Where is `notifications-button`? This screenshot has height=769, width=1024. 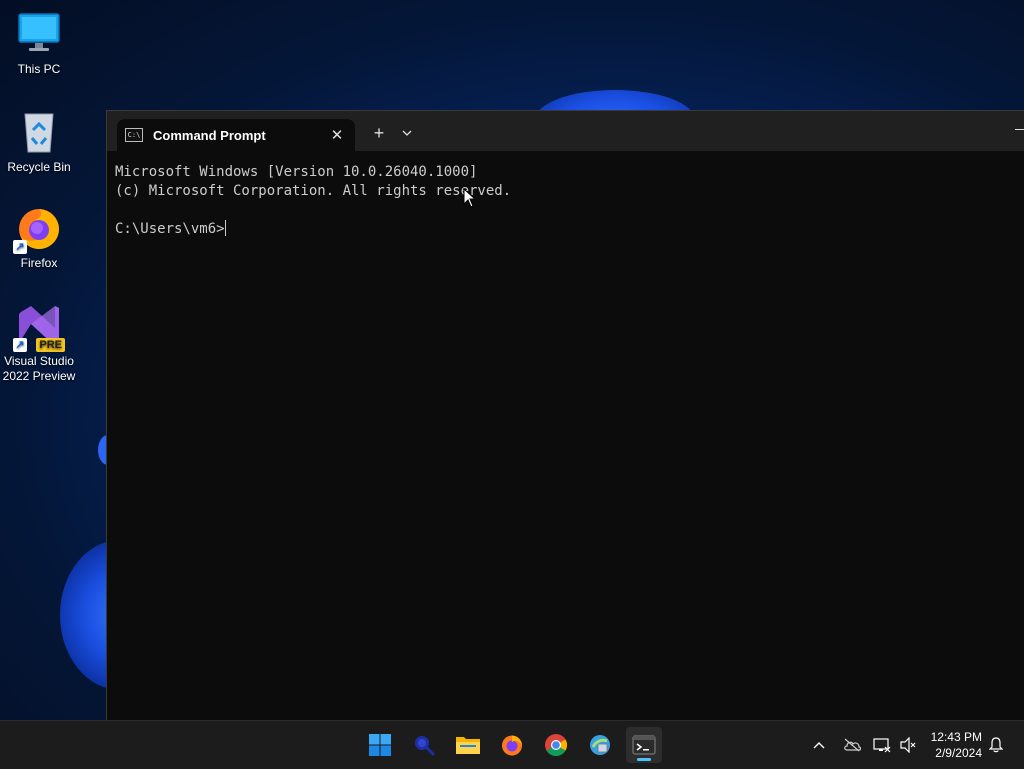 notifications-button is located at coordinates (996, 745).